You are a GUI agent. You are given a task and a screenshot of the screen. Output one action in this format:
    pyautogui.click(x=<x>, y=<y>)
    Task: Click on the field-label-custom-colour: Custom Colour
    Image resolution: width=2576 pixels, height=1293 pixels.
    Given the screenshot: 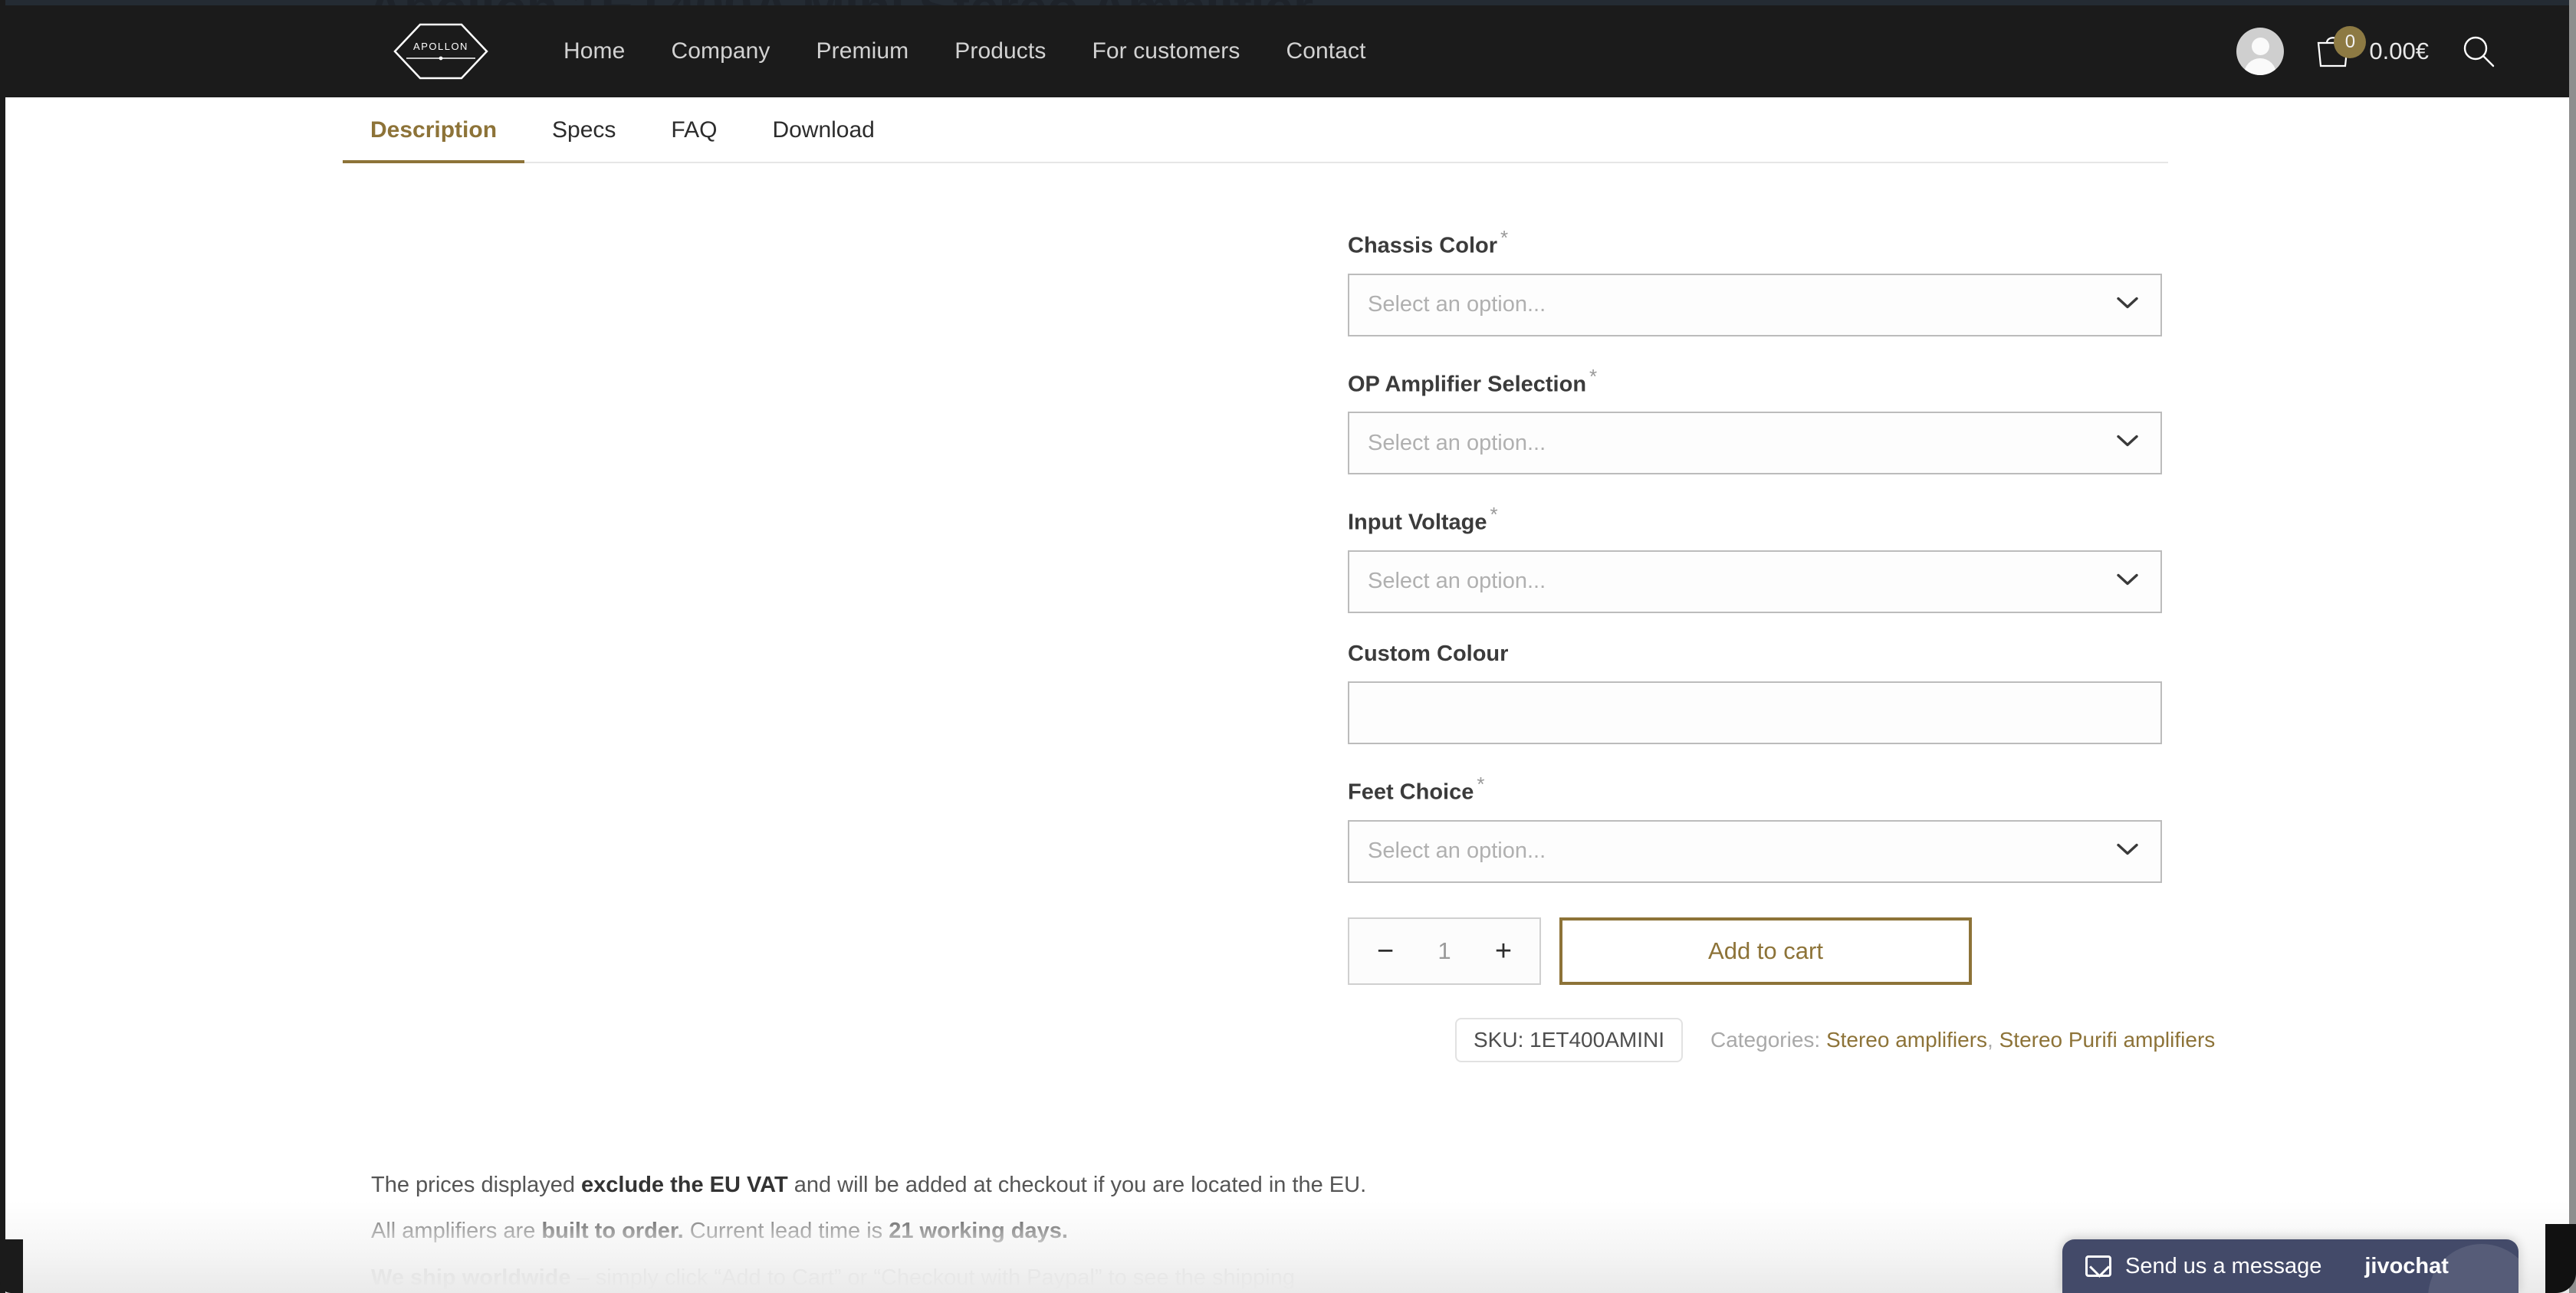 What is the action you would take?
    pyautogui.click(x=1429, y=653)
    